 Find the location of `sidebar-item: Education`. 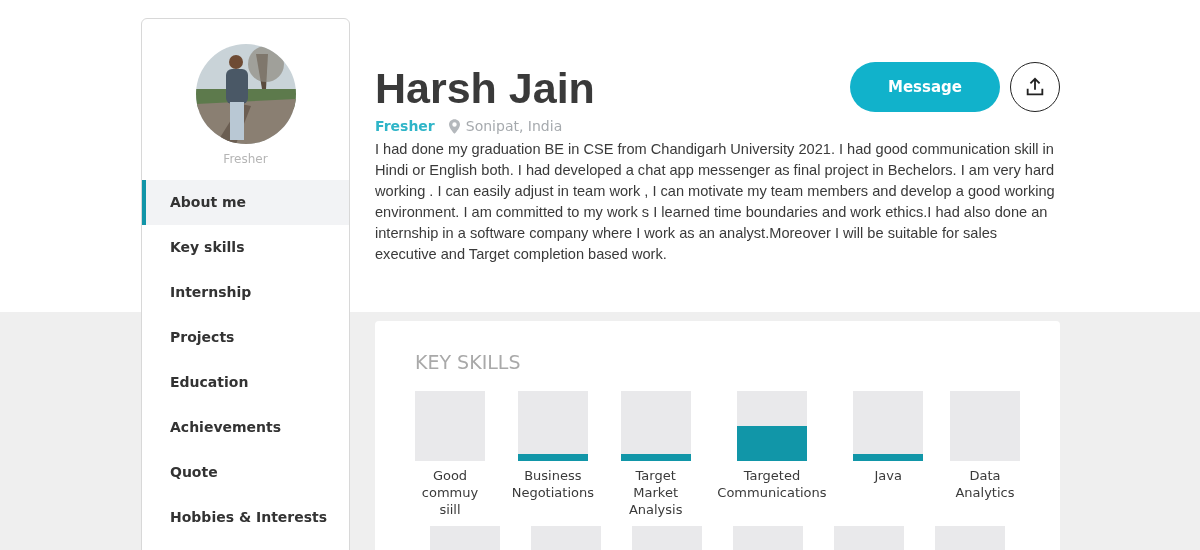

sidebar-item: Education is located at coordinates (245, 382).